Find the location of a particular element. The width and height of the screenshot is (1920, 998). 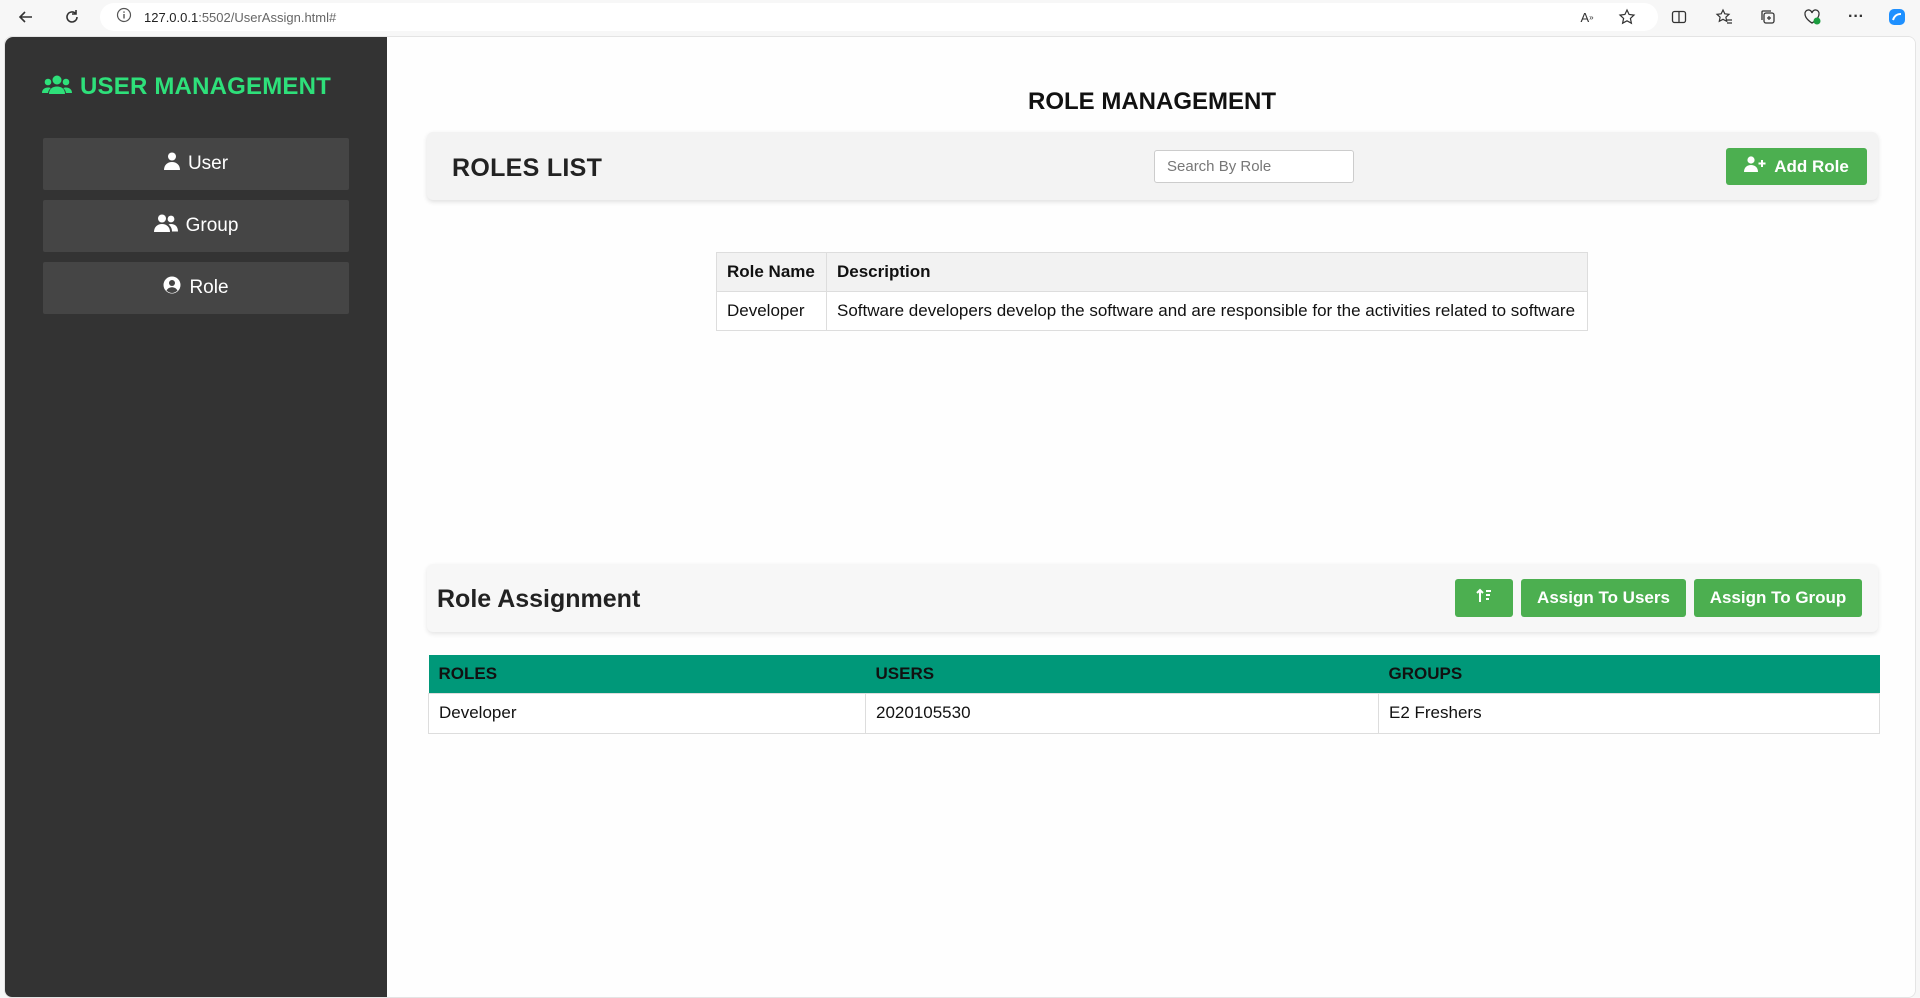

refresh-icon is located at coordinates (72, 17).